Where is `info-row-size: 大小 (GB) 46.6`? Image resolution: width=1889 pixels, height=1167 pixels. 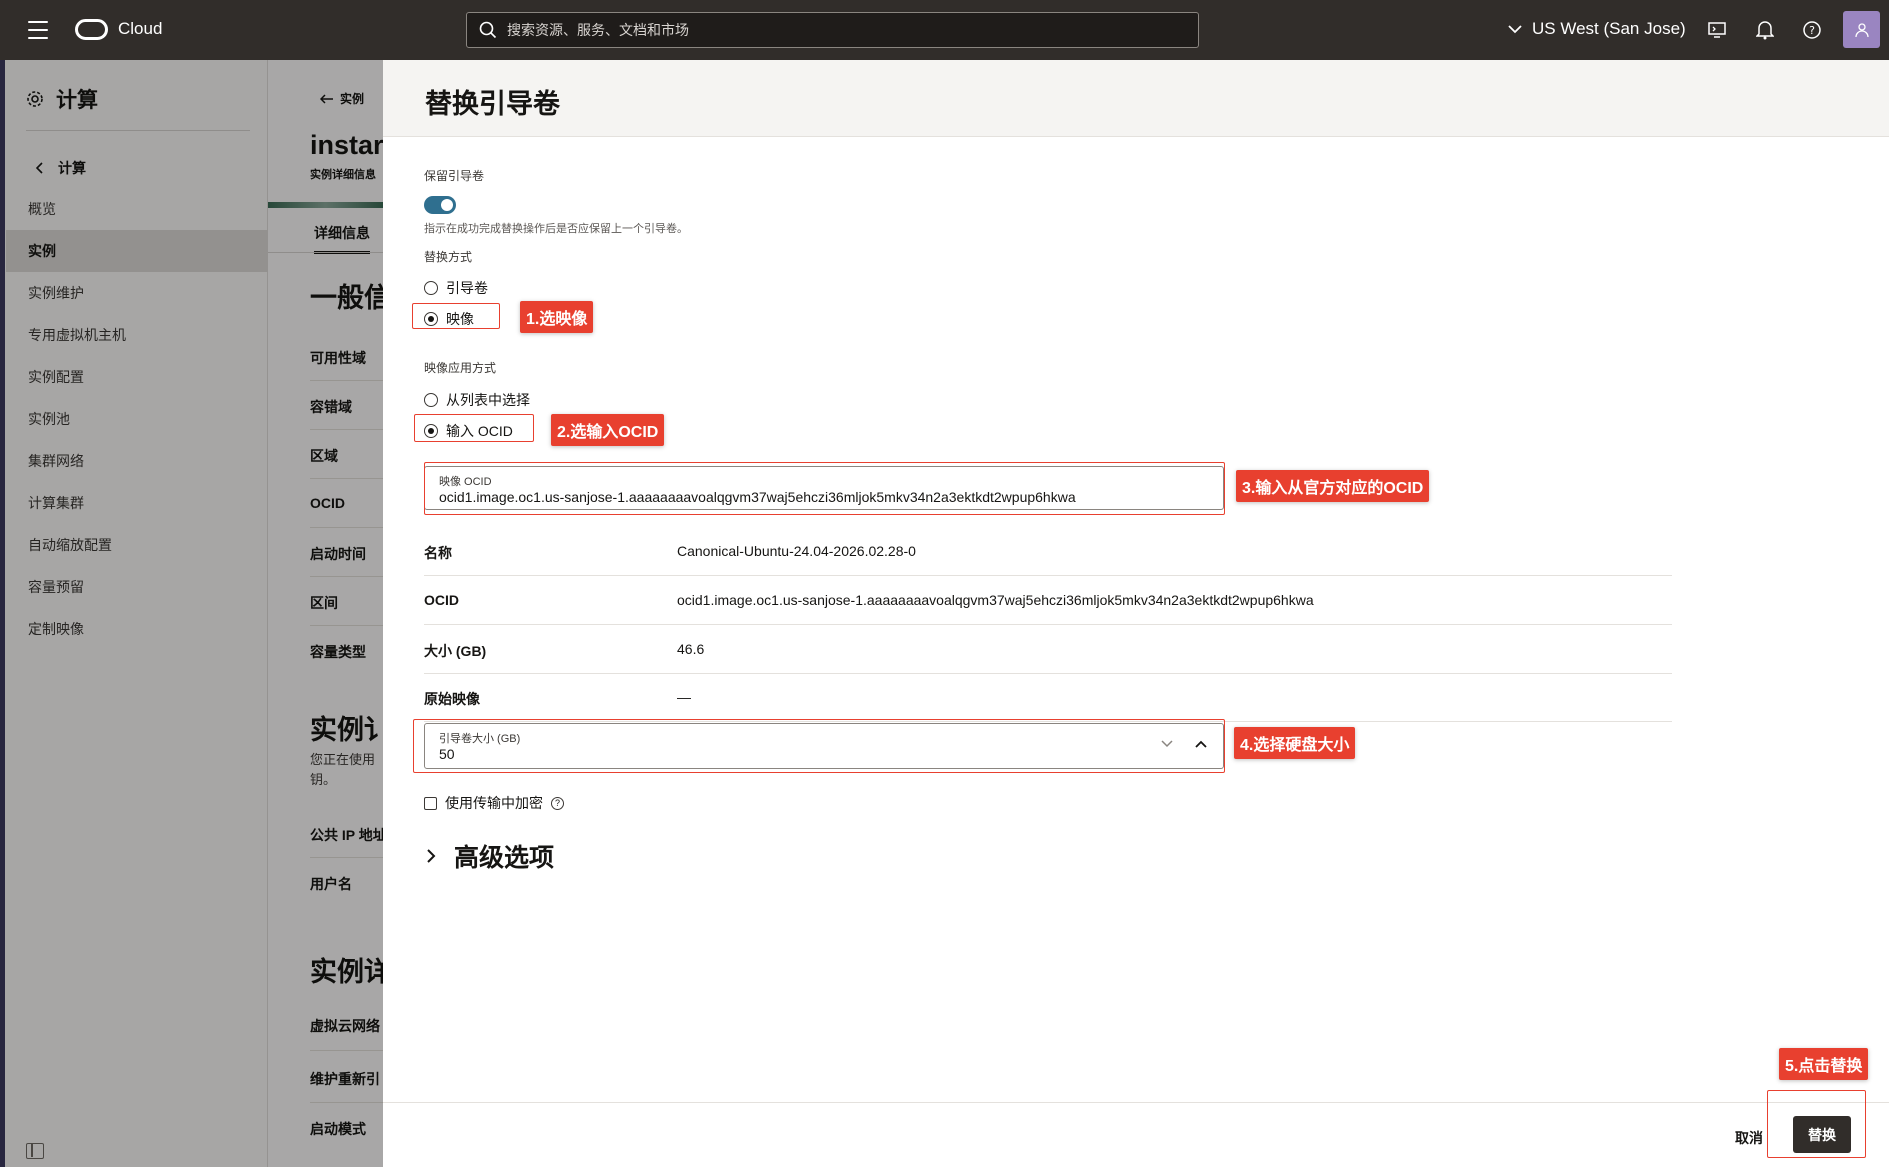 info-row-size: 大小 (GB) 46.6 is located at coordinates (1048, 649).